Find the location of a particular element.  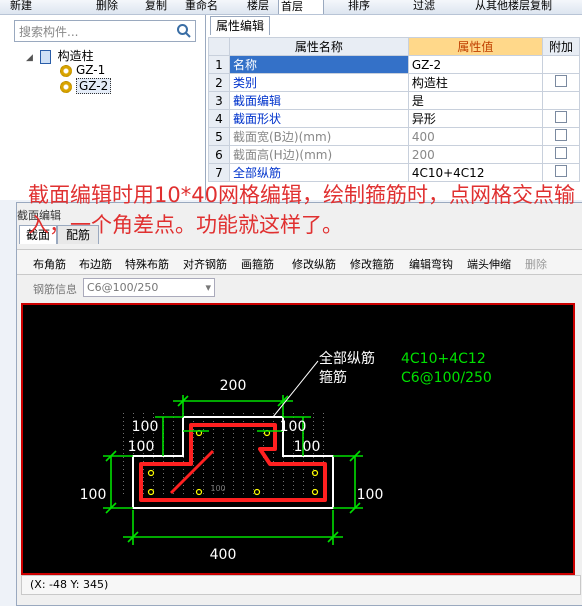

tree-root: ◢ 构造柱 is located at coordinates (60, 55).